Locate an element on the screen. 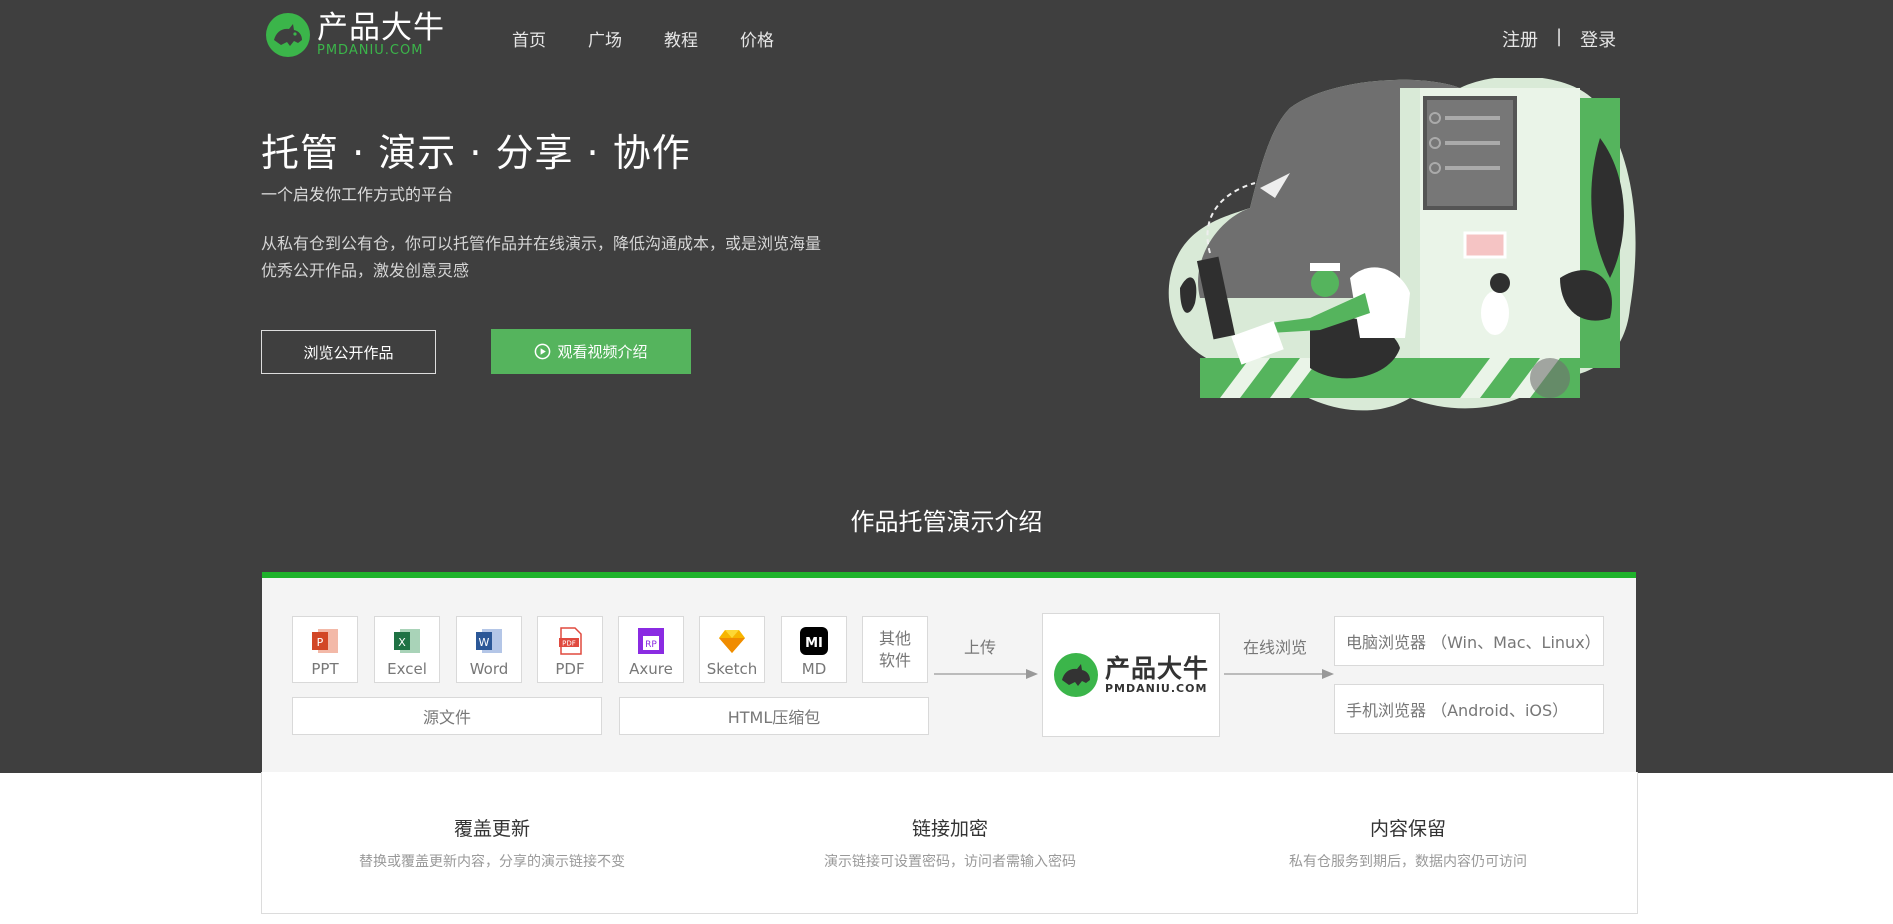 The image size is (1893, 924). hero-title: 托管 · 演示 · 分享 · 协作 is located at coordinates (476, 153).